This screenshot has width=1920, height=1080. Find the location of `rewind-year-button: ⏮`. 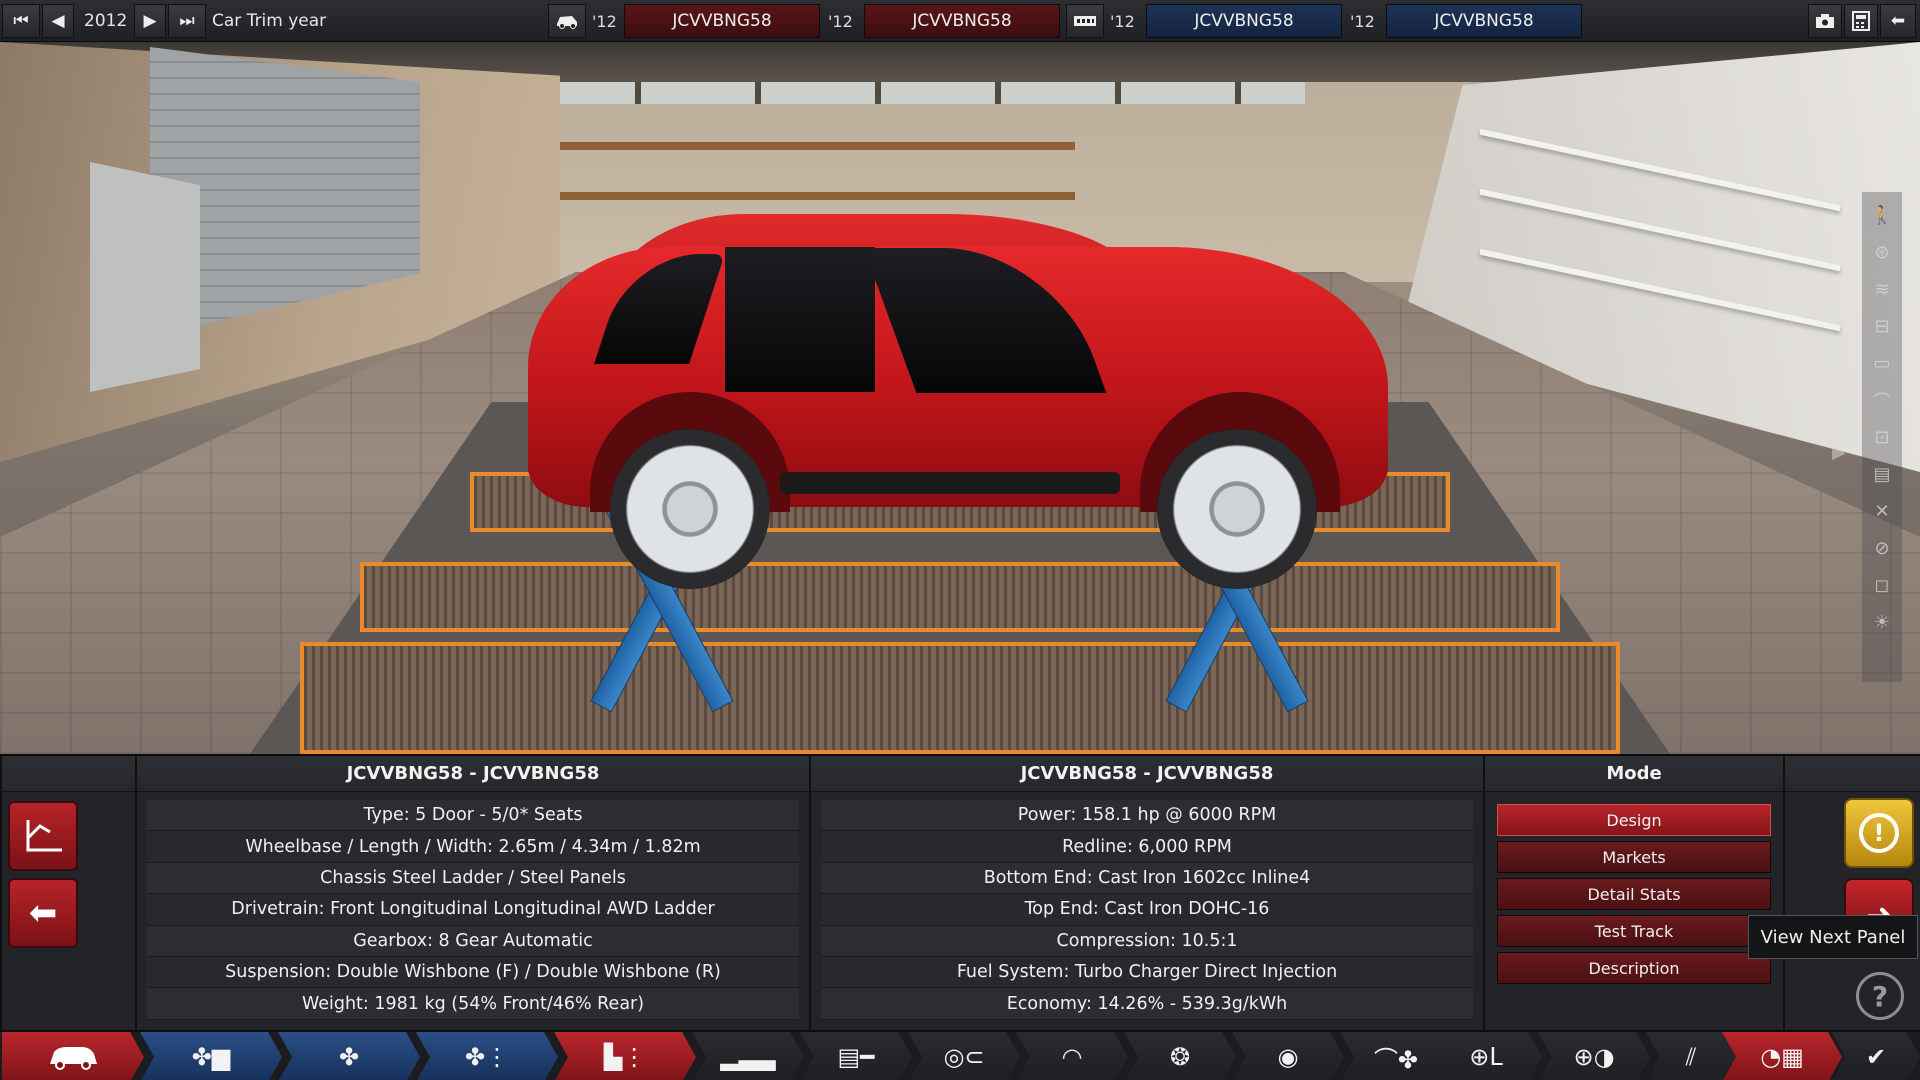

rewind-year-button: ⏮ is located at coordinates (21, 21).